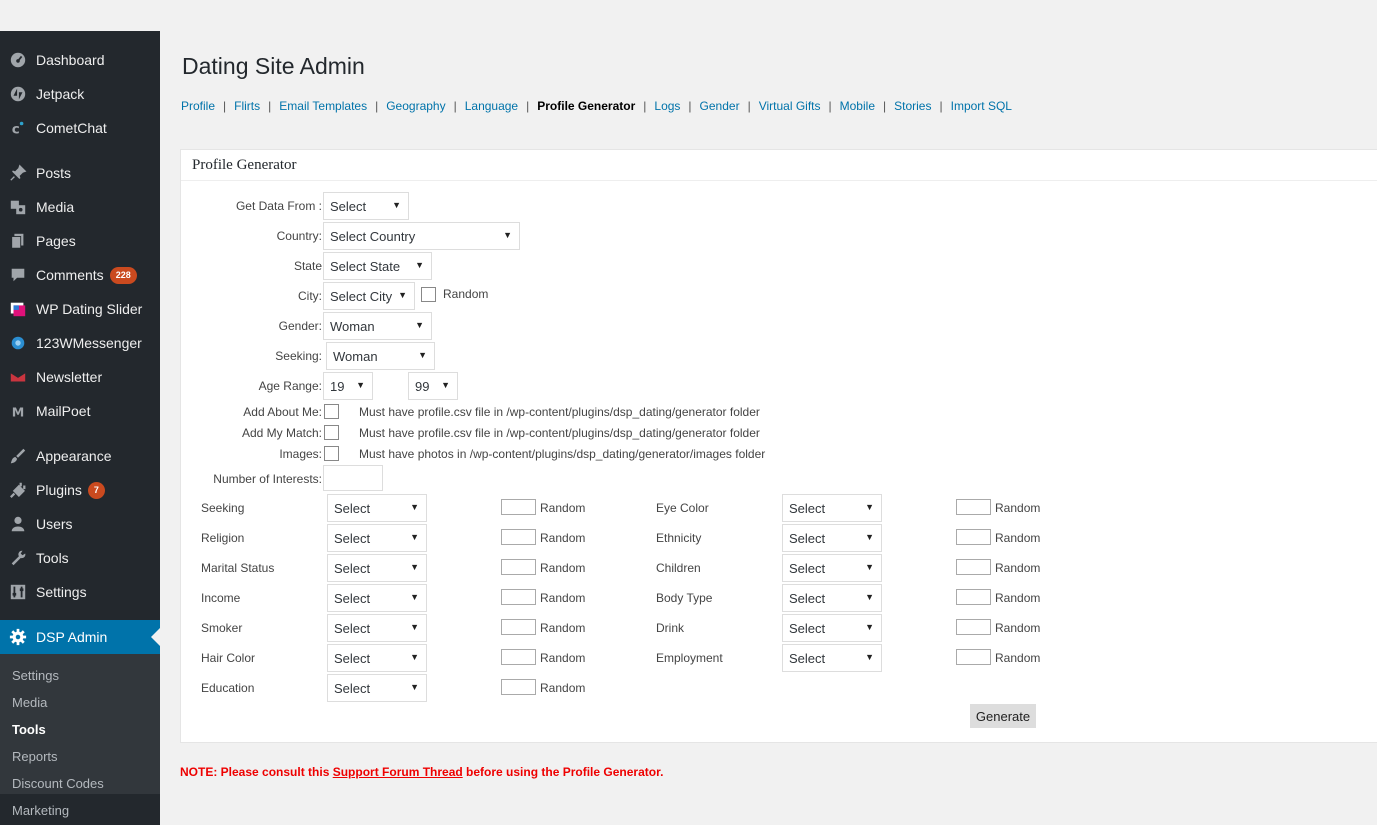  Describe the element at coordinates (80, 309) in the screenshot. I see `sidebar-item-wp-dating-slider: WP Dating Slider` at that location.